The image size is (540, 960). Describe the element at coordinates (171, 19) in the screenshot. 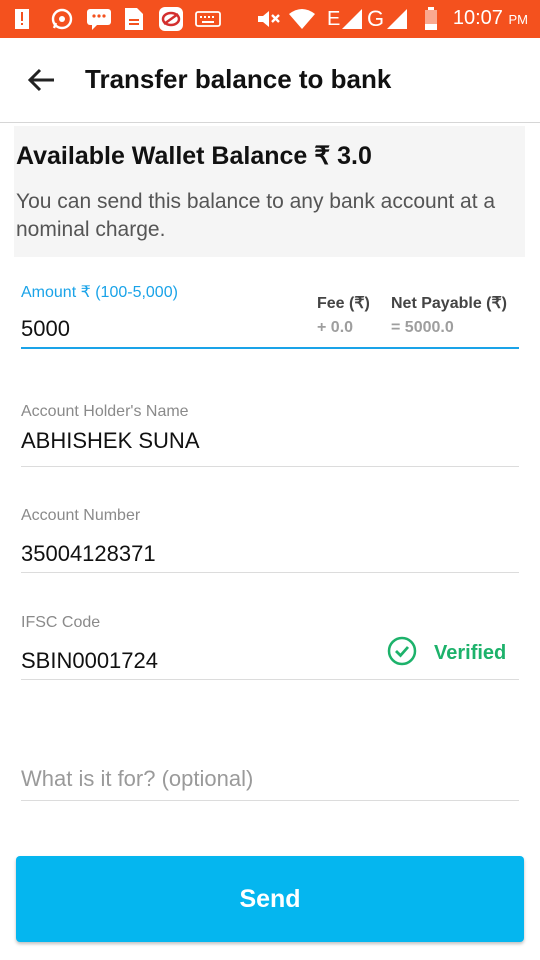

I see `app-icon` at that location.